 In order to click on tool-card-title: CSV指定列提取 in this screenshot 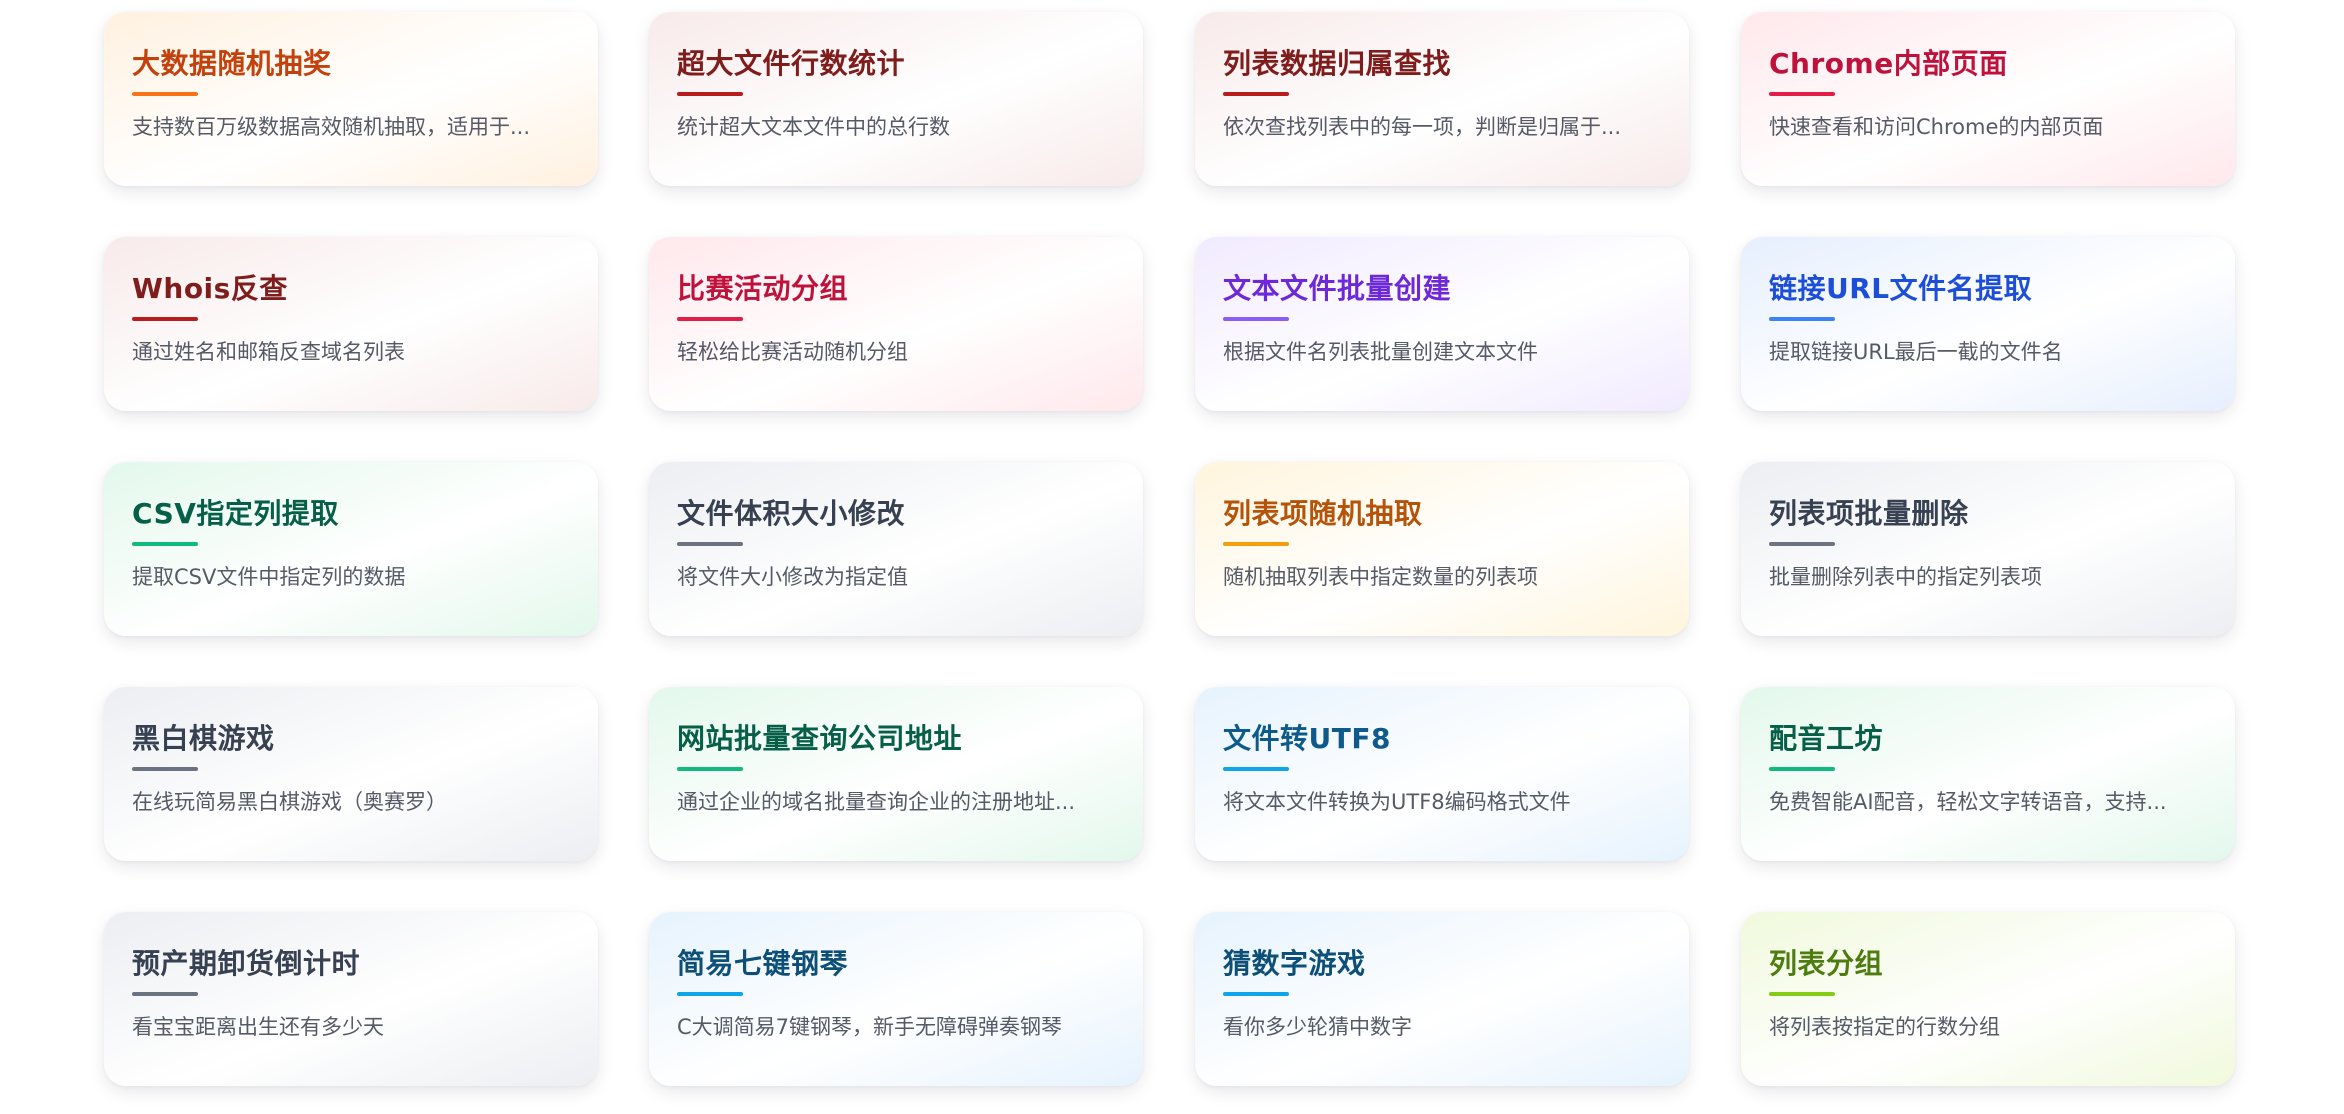, I will do `click(235, 513)`.